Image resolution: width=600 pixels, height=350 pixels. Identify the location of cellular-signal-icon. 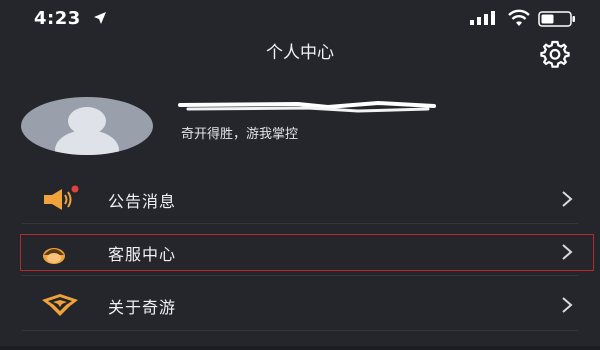
(482, 18).